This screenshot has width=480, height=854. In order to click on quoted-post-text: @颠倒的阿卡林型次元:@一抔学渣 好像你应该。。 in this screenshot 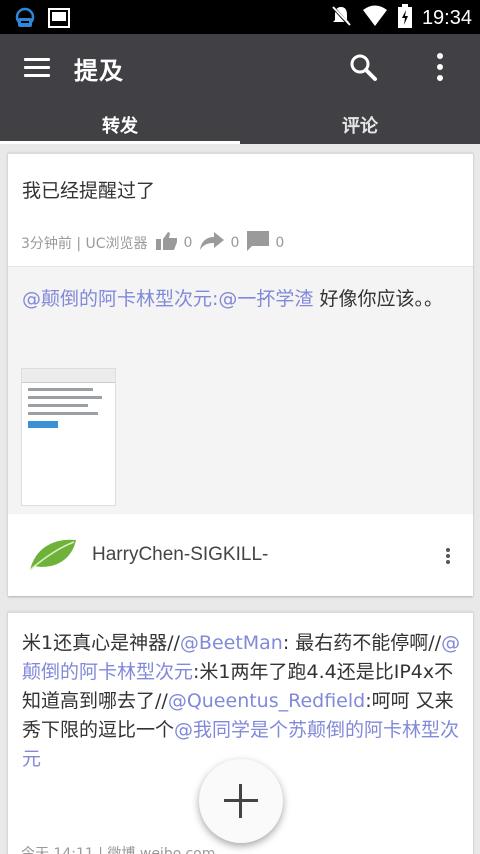, I will do `click(232, 299)`.